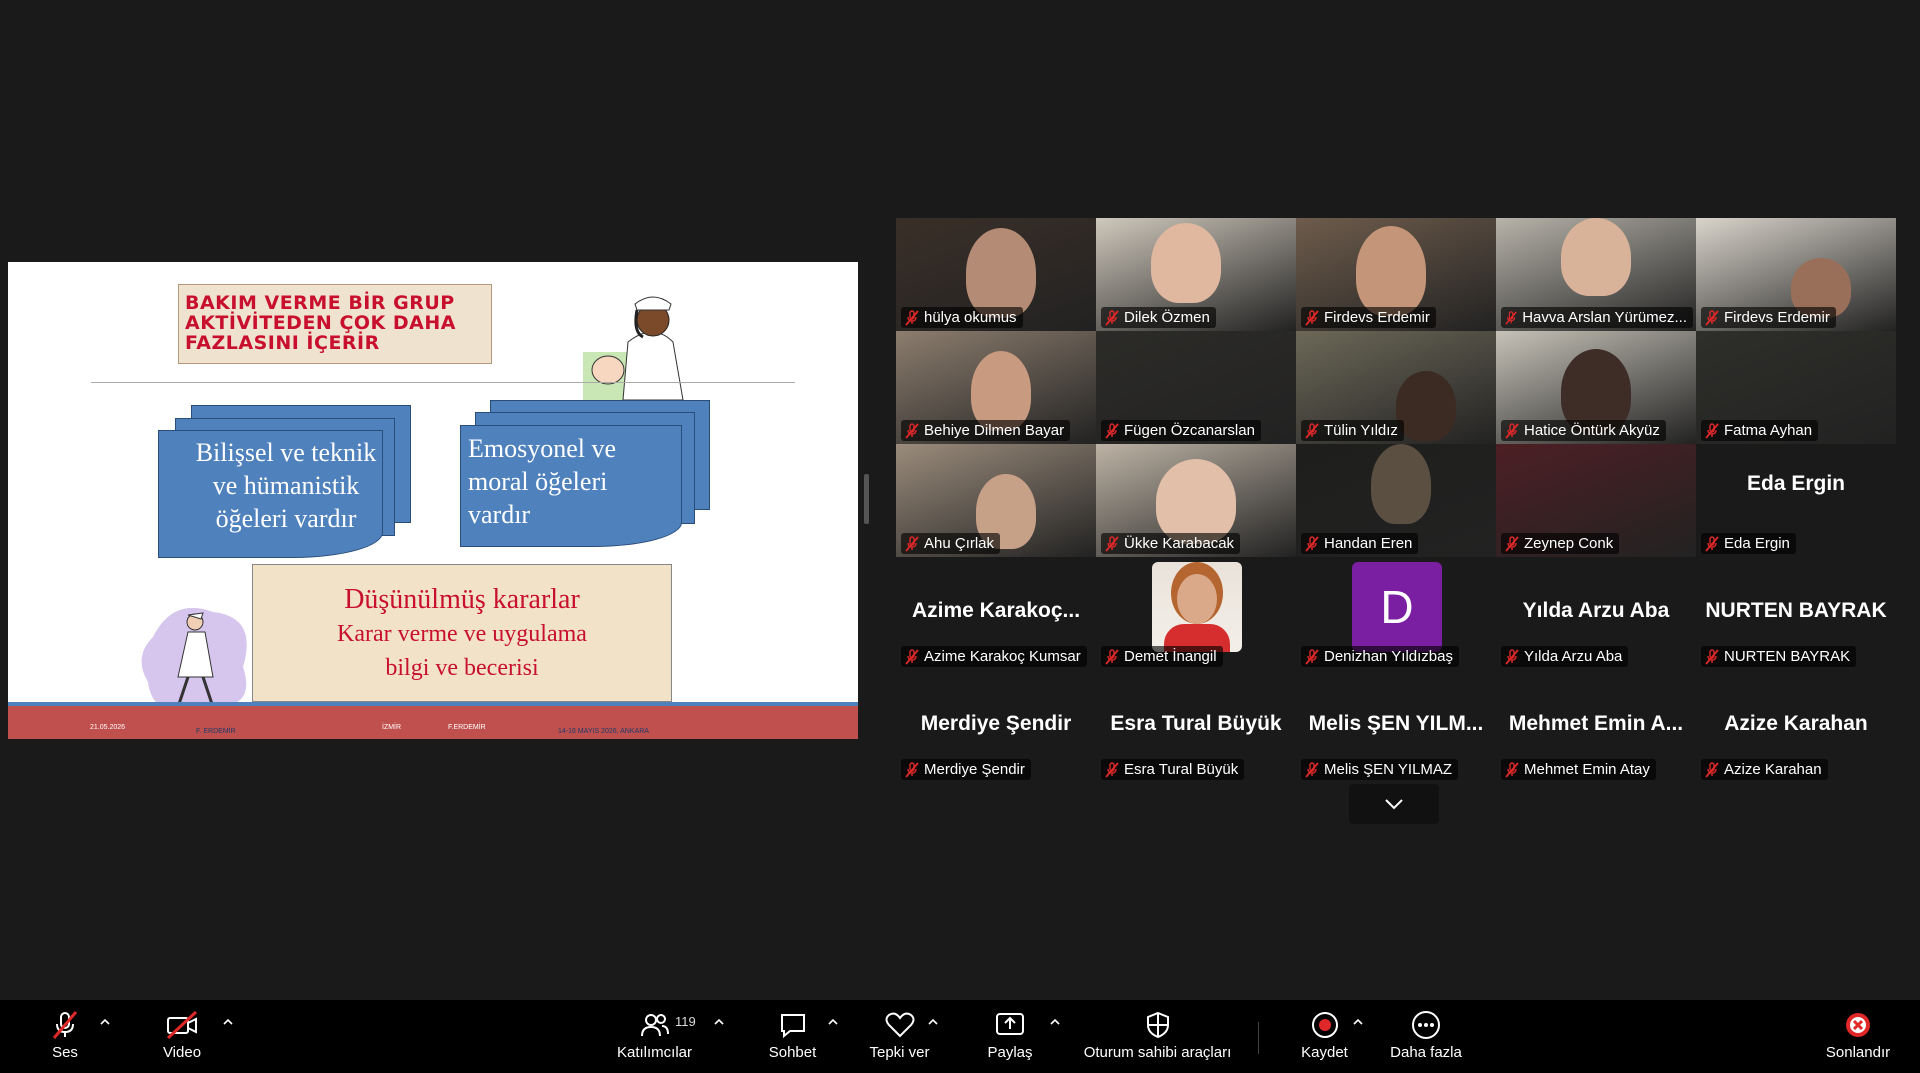  What do you see at coordinates (994, 656) in the screenshot?
I see `participant-name-tag: Azime Karakoç Kumsar` at bounding box center [994, 656].